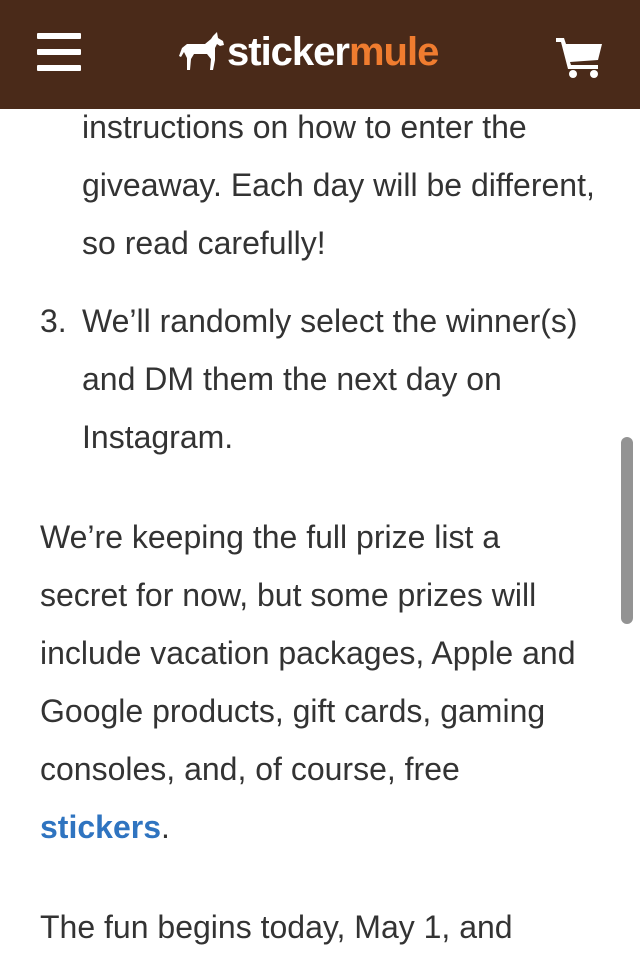 This screenshot has height=959, width=640. Describe the element at coordinates (59, 68) in the screenshot. I see `menu-bar-bottom` at that location.